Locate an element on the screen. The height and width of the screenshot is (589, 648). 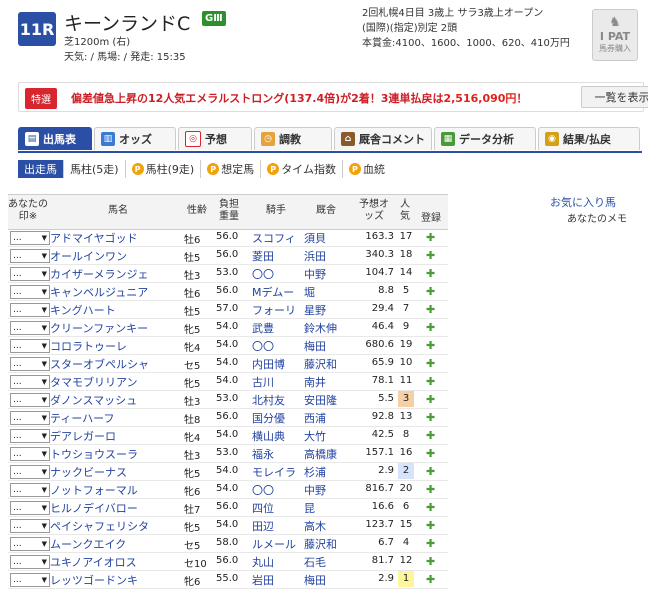
jockey-link: Mデムー is located at coordinates (273, 292).